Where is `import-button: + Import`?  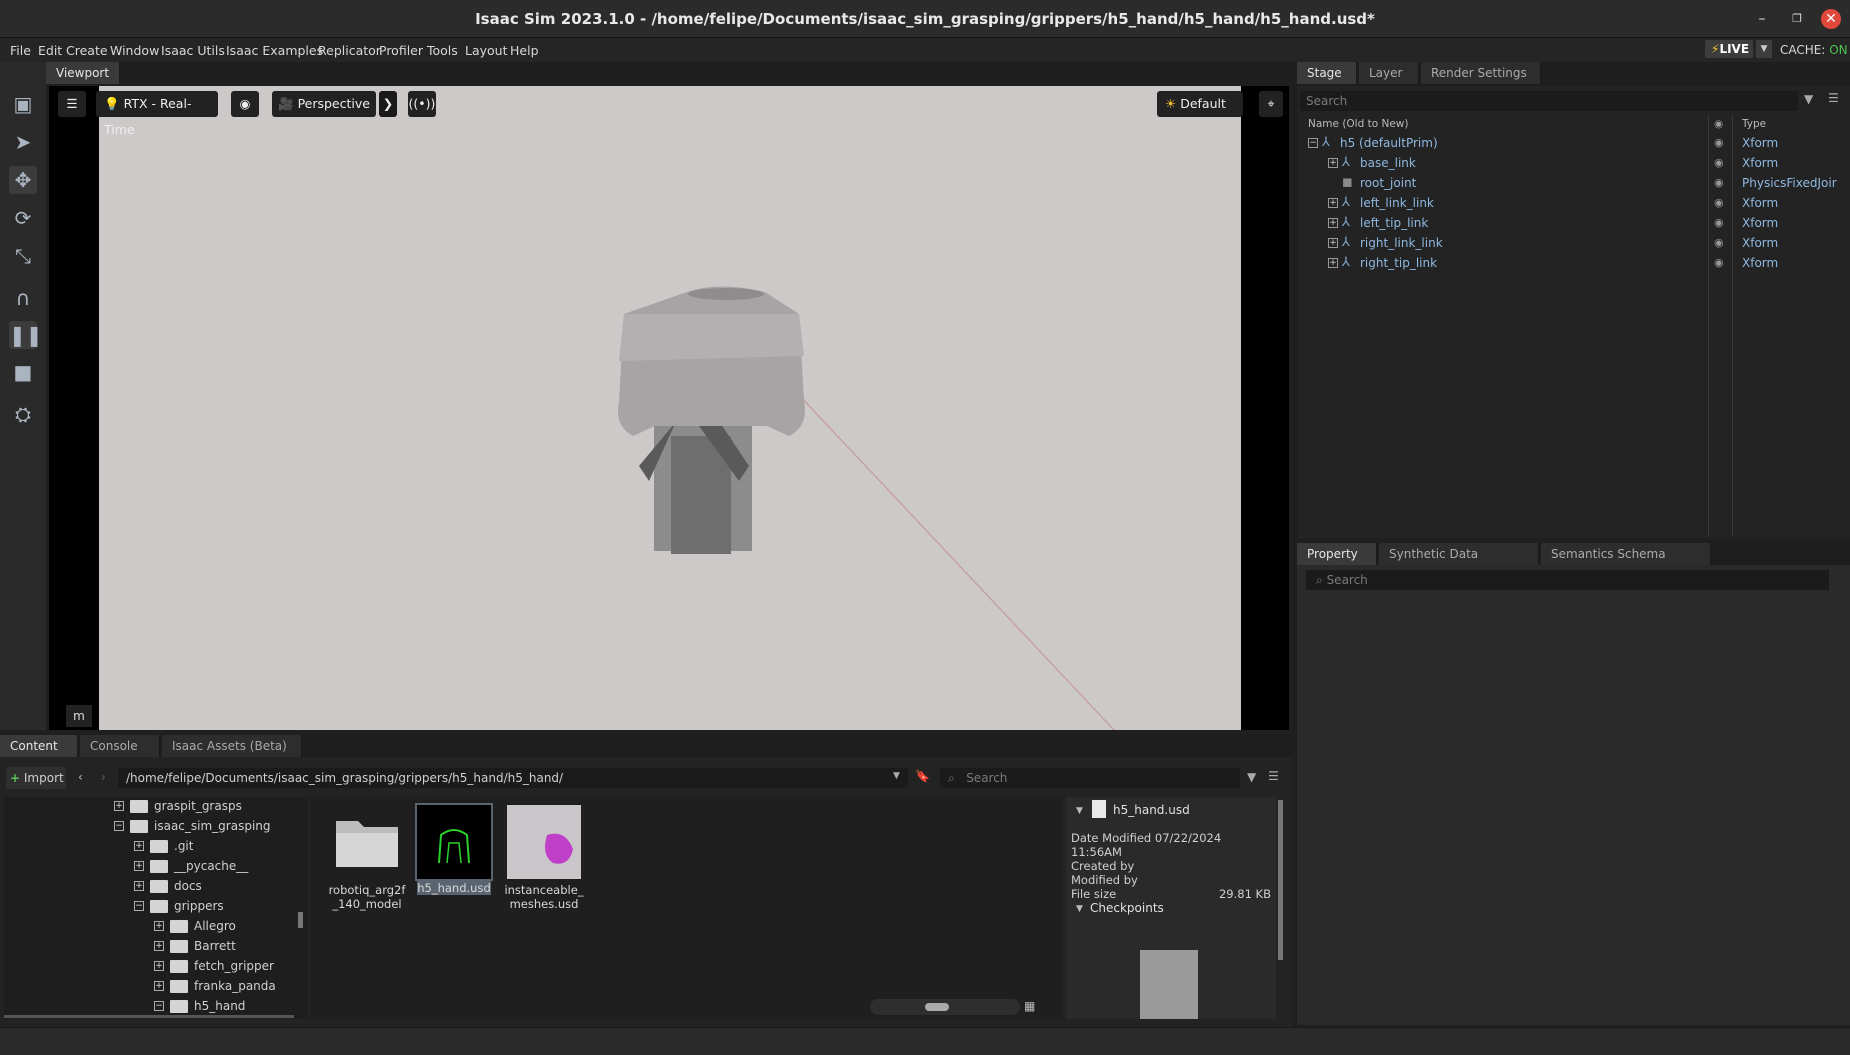
import-button: + Import is located at coordinates (36, 778).